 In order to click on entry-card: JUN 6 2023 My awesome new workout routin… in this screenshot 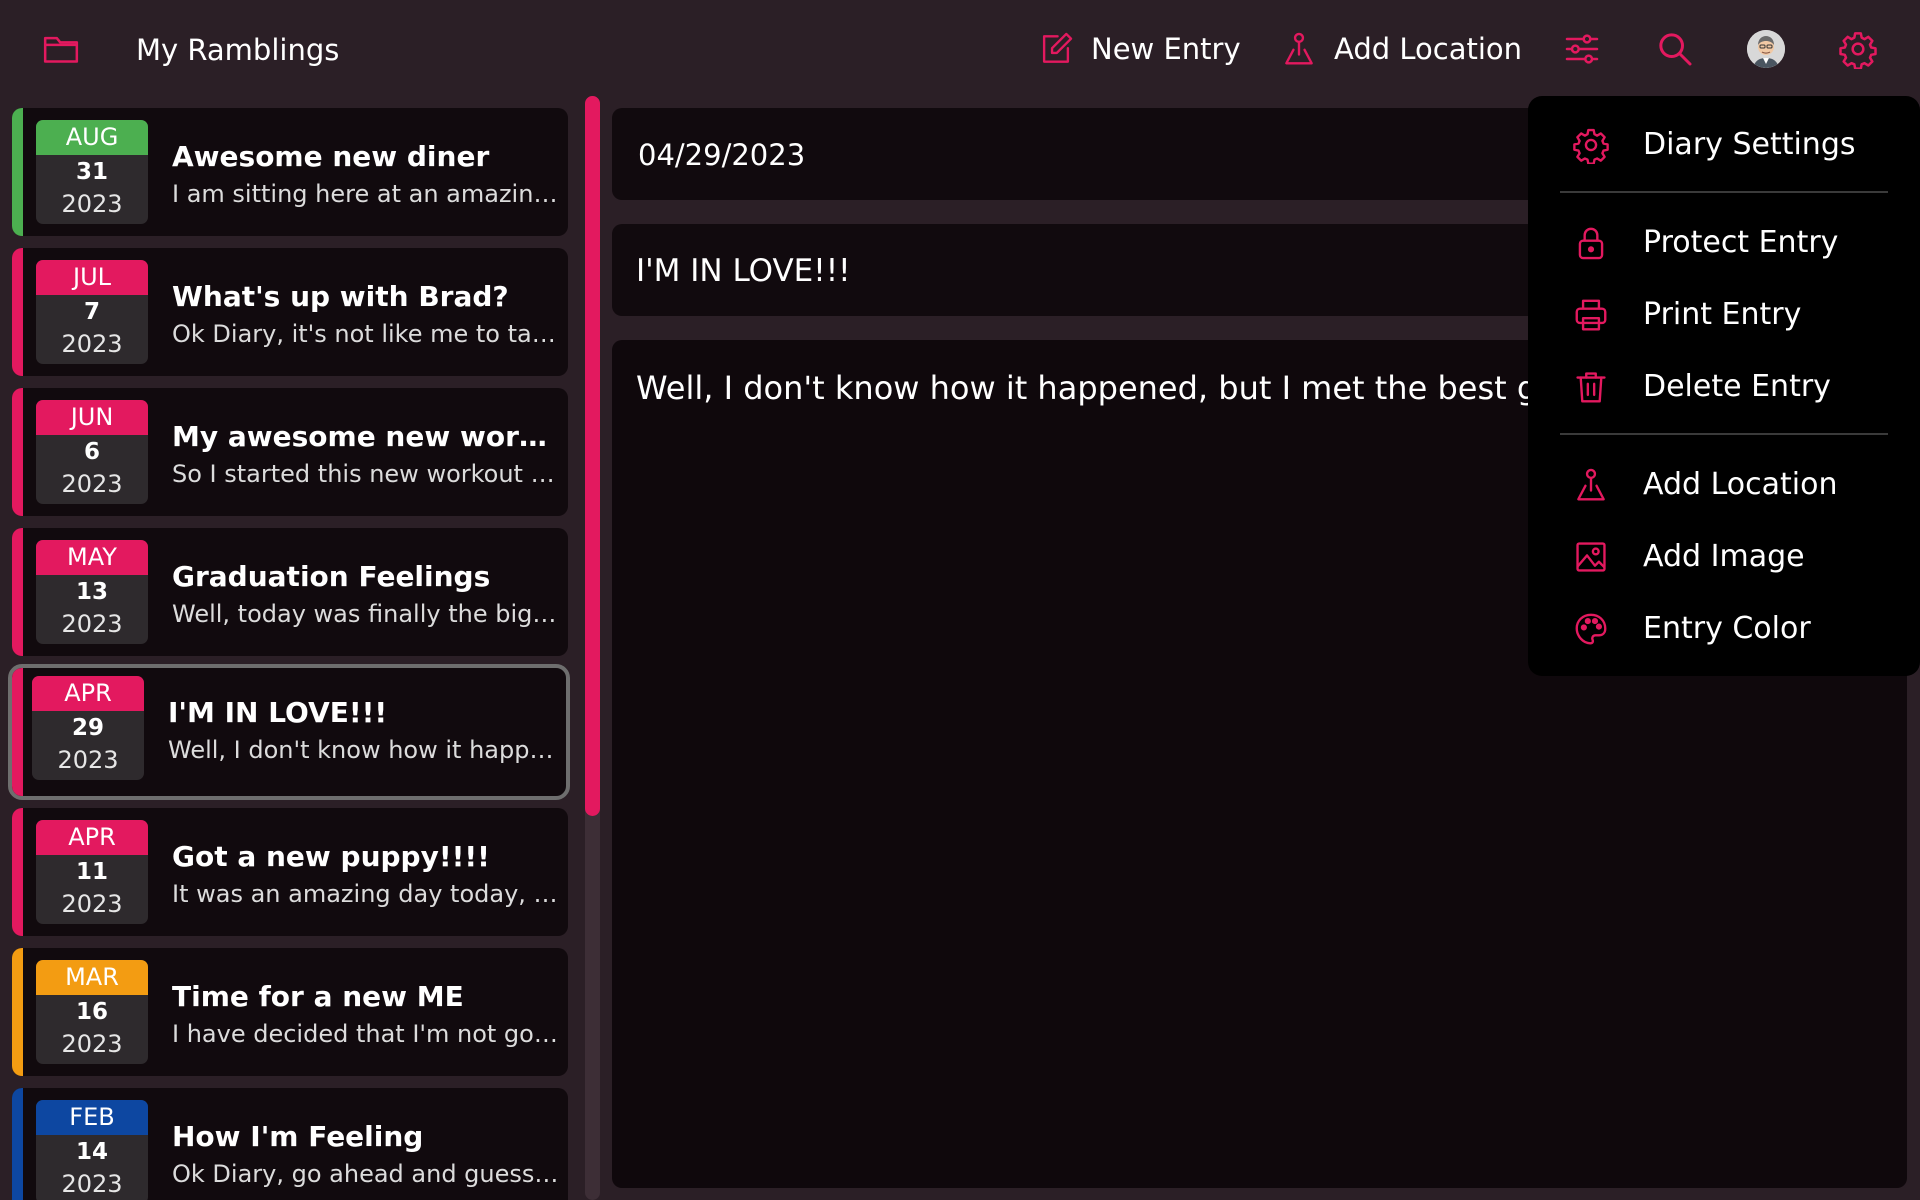, I will do `click(290, 452)`.